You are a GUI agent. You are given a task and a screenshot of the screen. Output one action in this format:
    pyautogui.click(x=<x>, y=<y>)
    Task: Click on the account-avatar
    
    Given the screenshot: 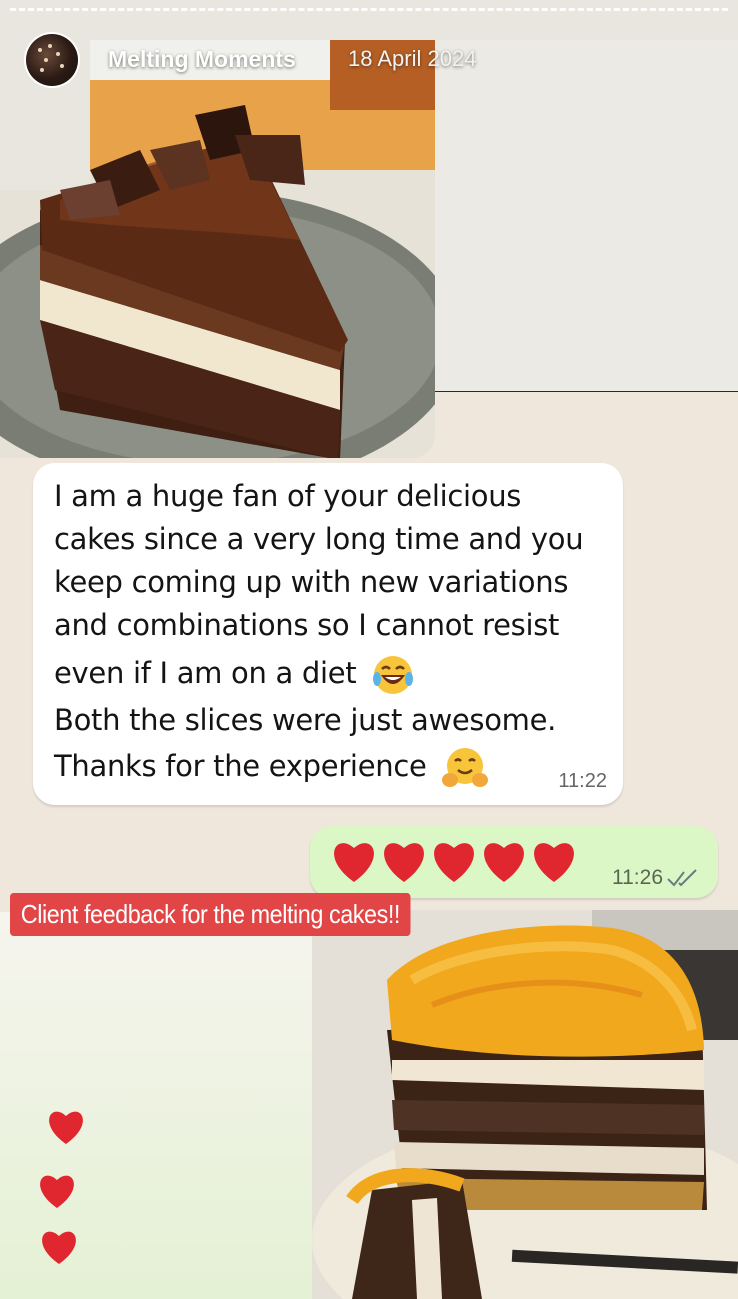 What is the action you would take?
    pyautogui.click(x=52, y=60)
    